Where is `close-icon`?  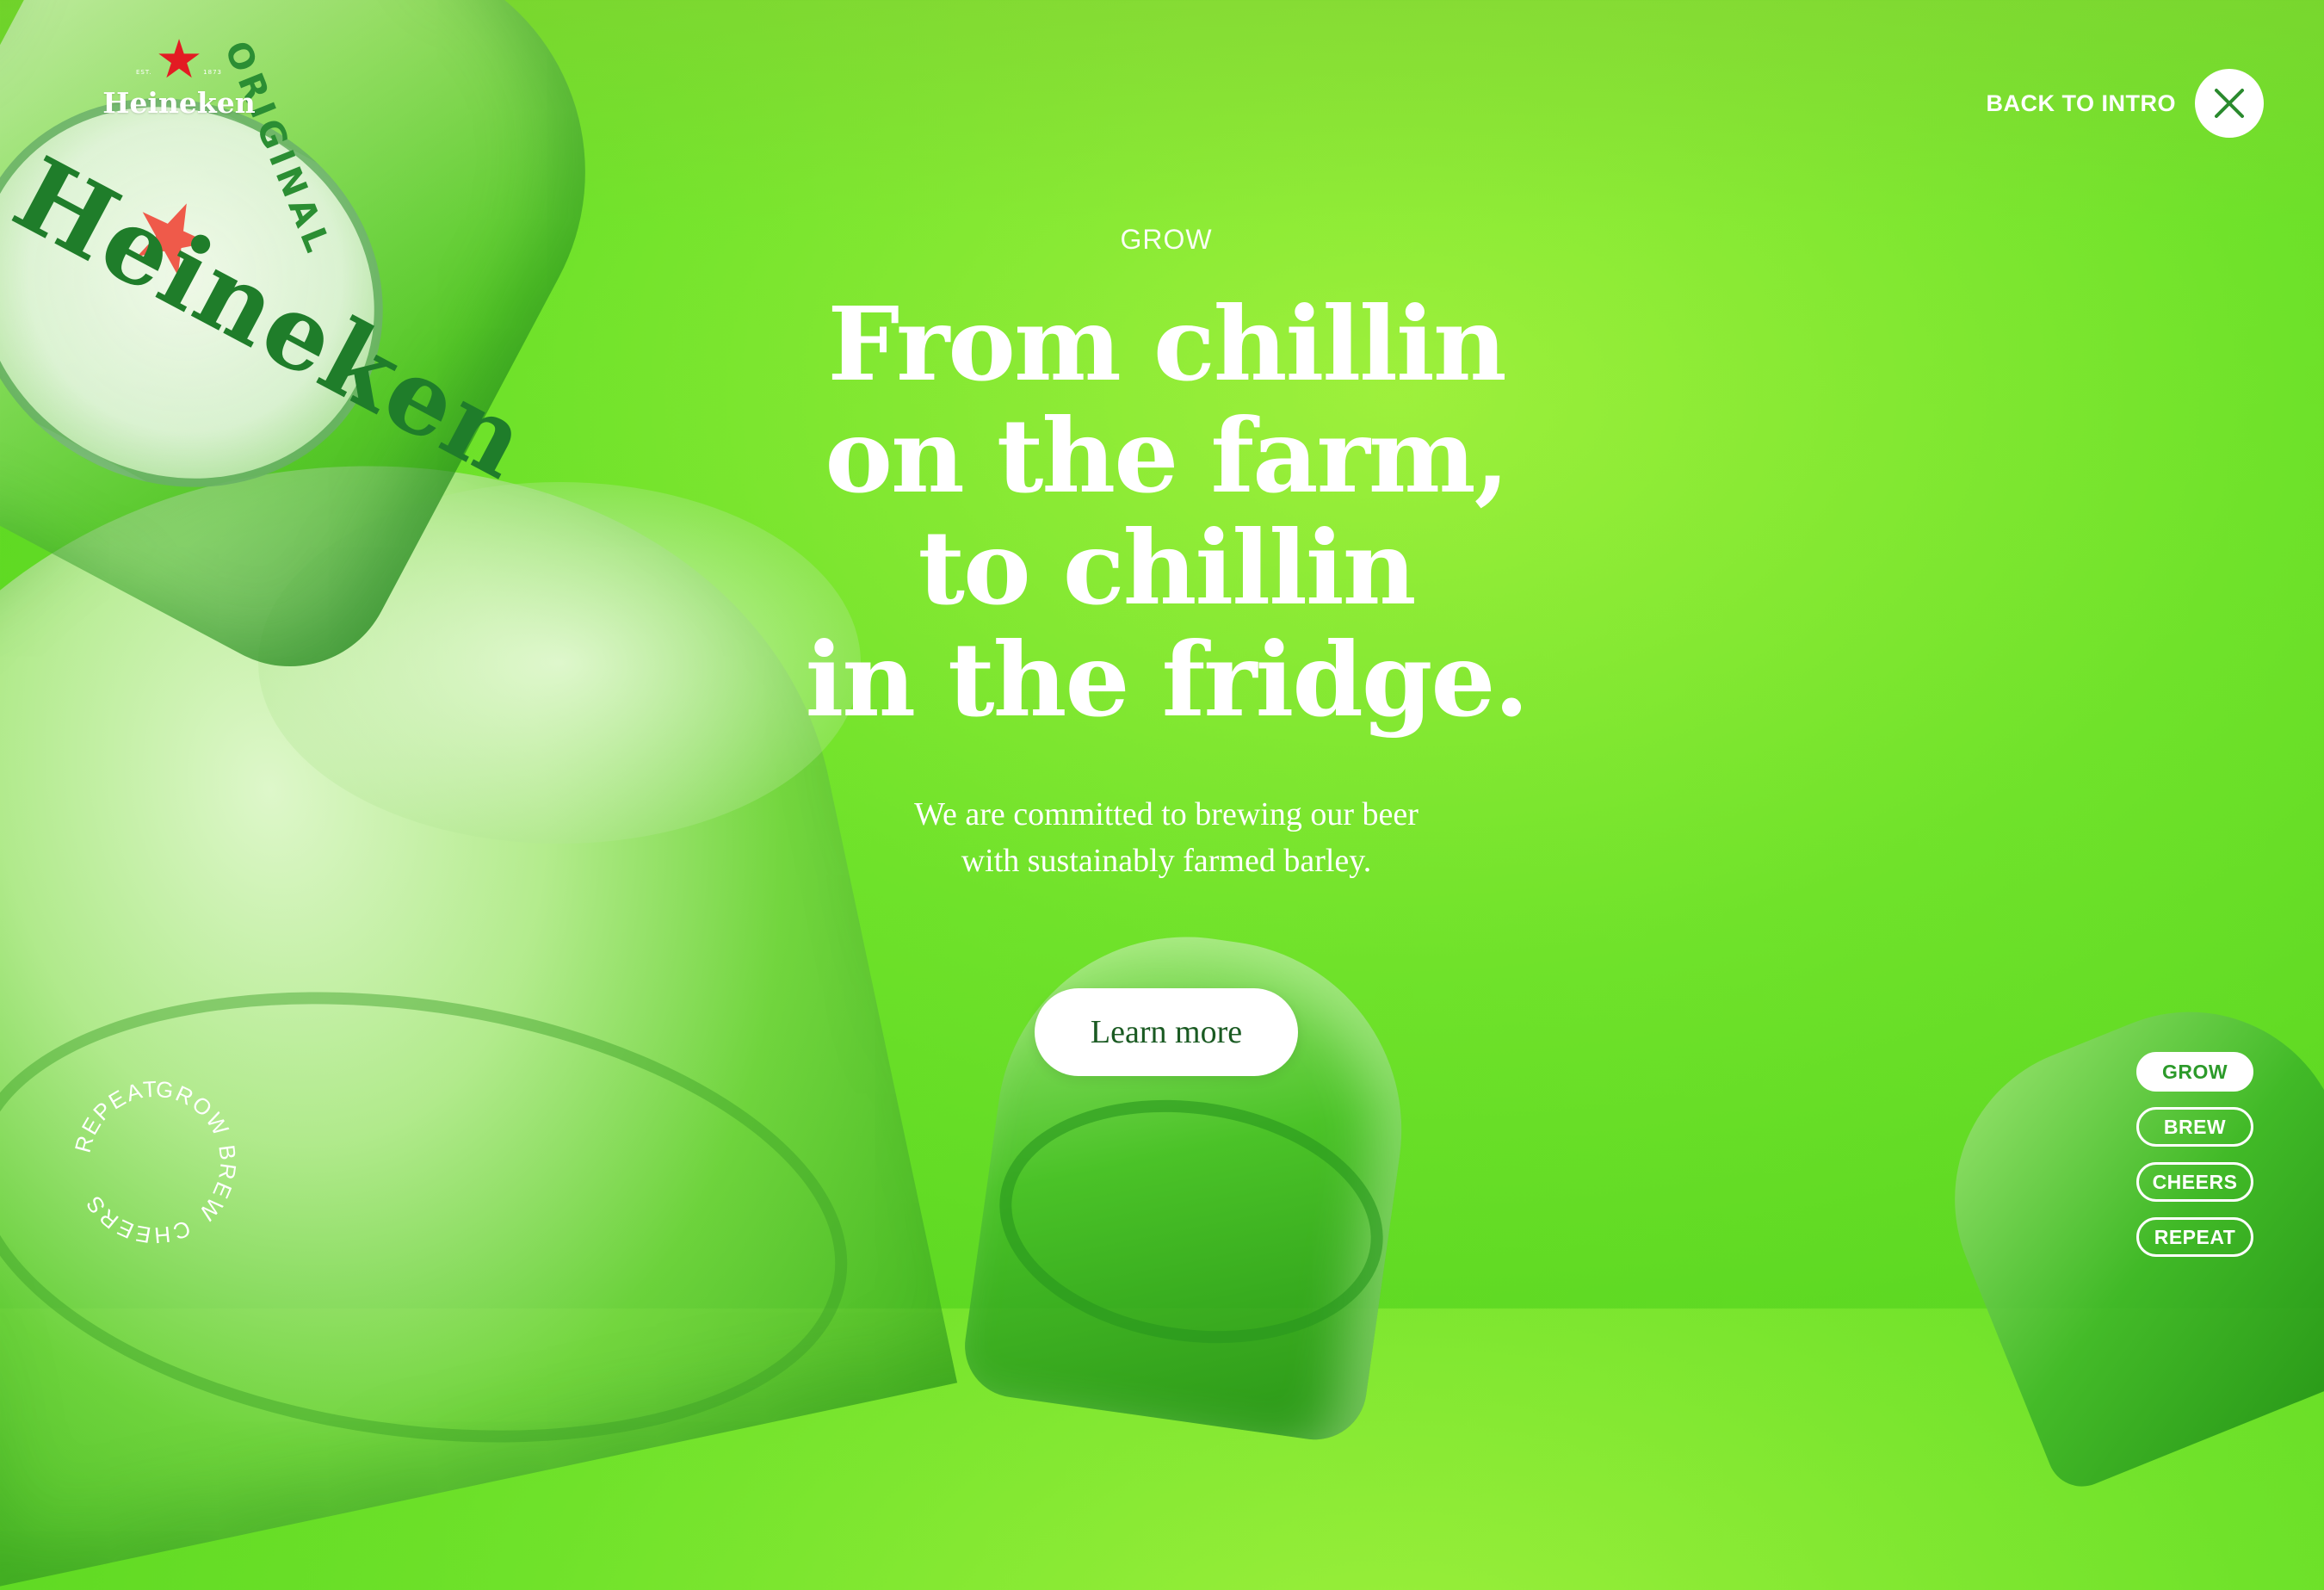
close-icon is located at coordinates (2229, 103).